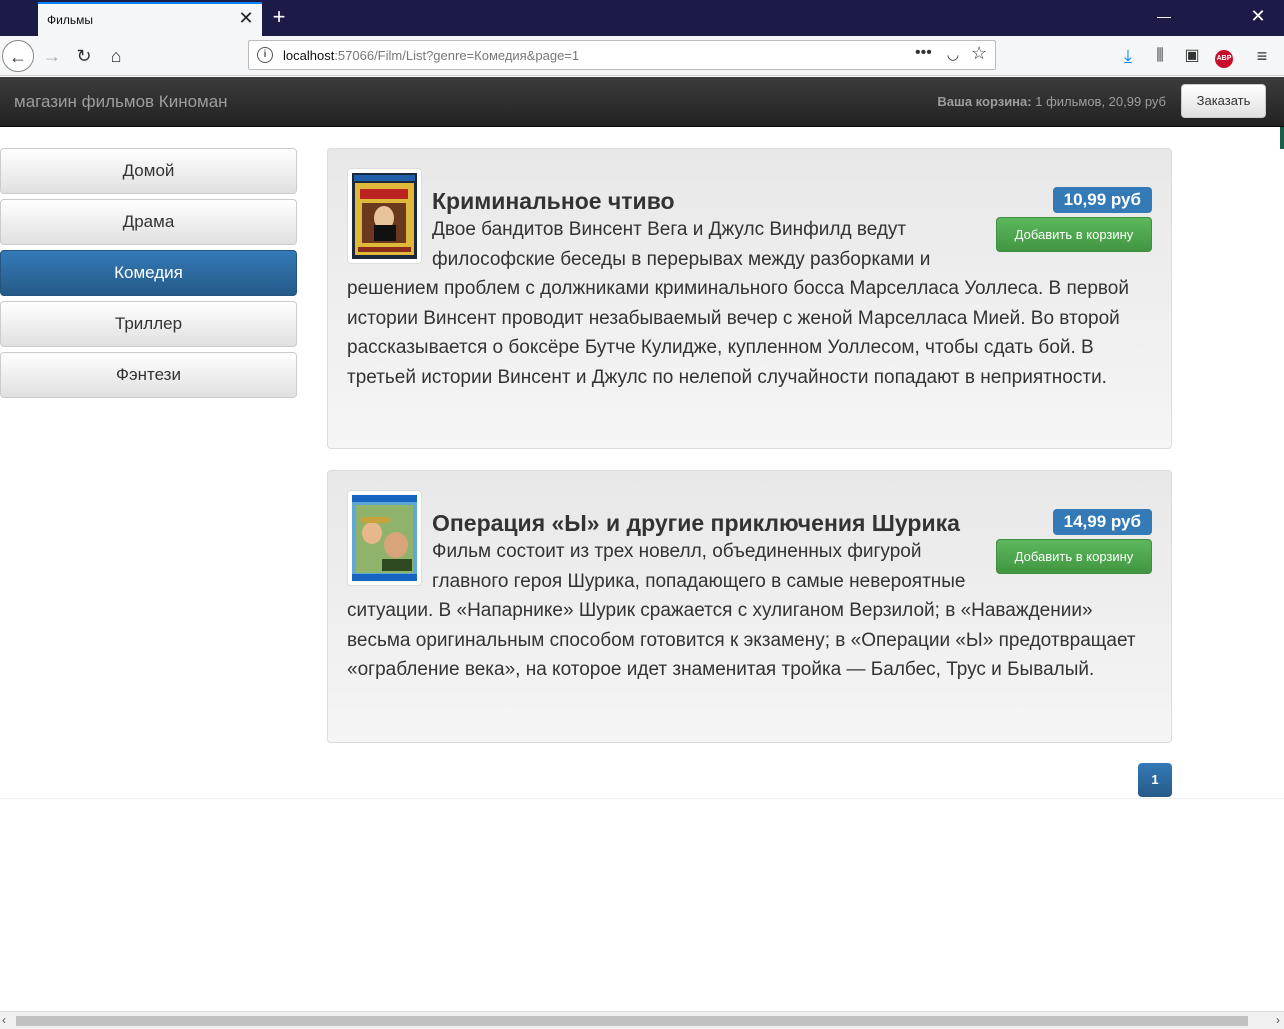 The width and height of the screenshot is (1284, 1029). I want to click on page-actions-icon: •••, so click(923, 53).